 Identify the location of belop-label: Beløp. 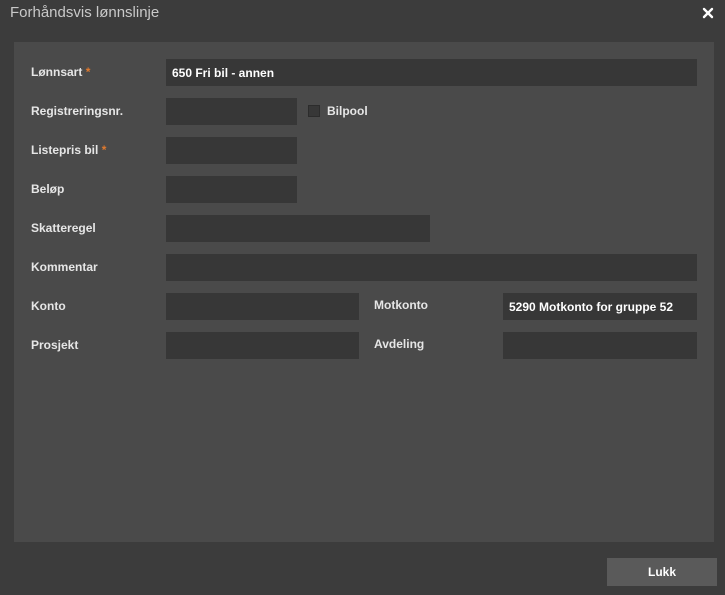
(48, 189).